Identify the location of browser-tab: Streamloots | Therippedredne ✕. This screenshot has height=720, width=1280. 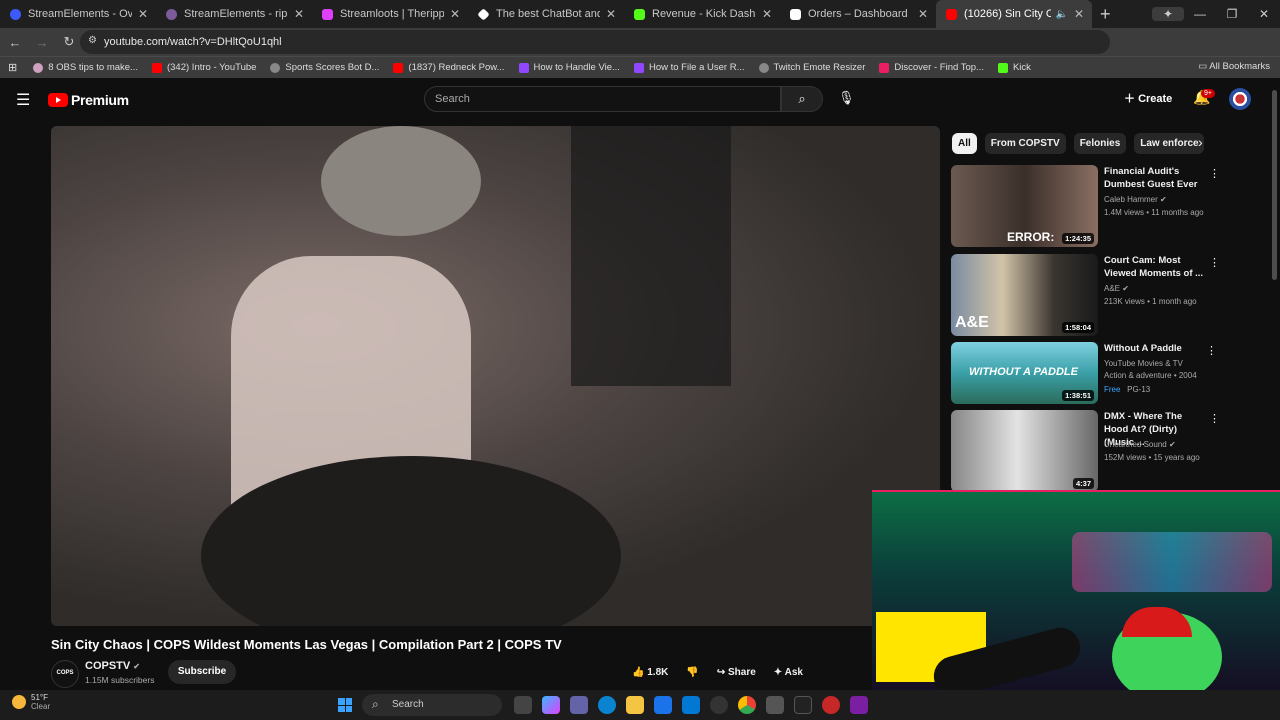
(390, 14).